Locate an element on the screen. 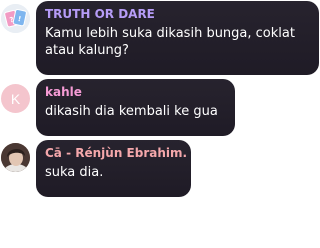  sender-name: kahle is located at coordinates (135, 92).